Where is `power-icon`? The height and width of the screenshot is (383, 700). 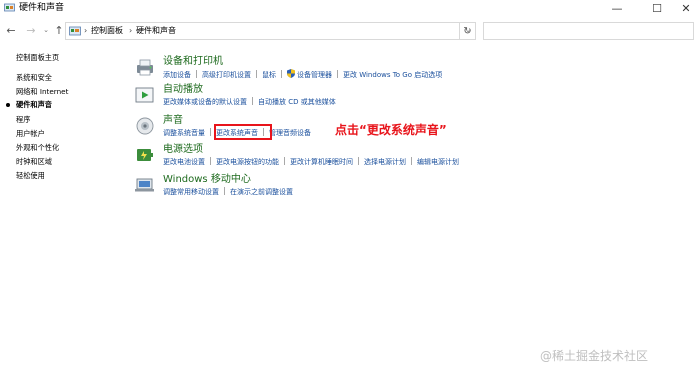 power-icon is located at coordinates (145, 155).